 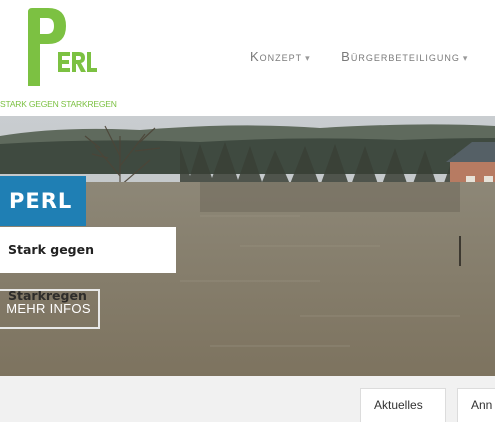 I want to click on main-navigation: Konzept ▾ Bürgerbeteiligung ▾, so click(x=372, y=57).